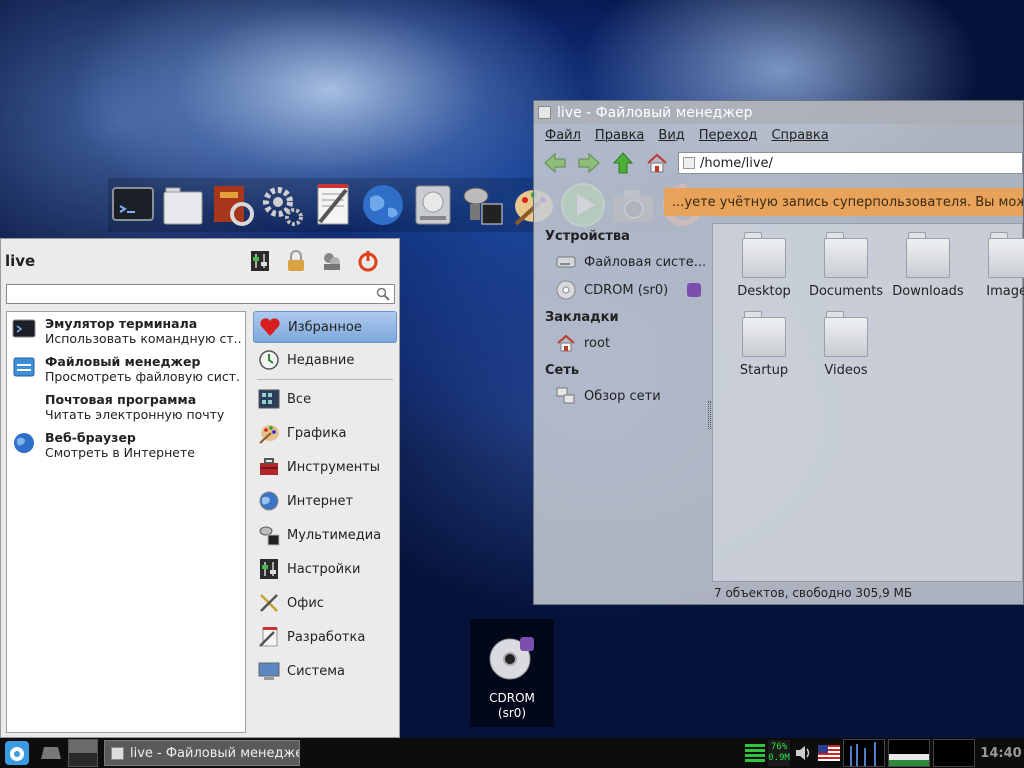  I want to click on show-desktop-icon, so click(51, 753).